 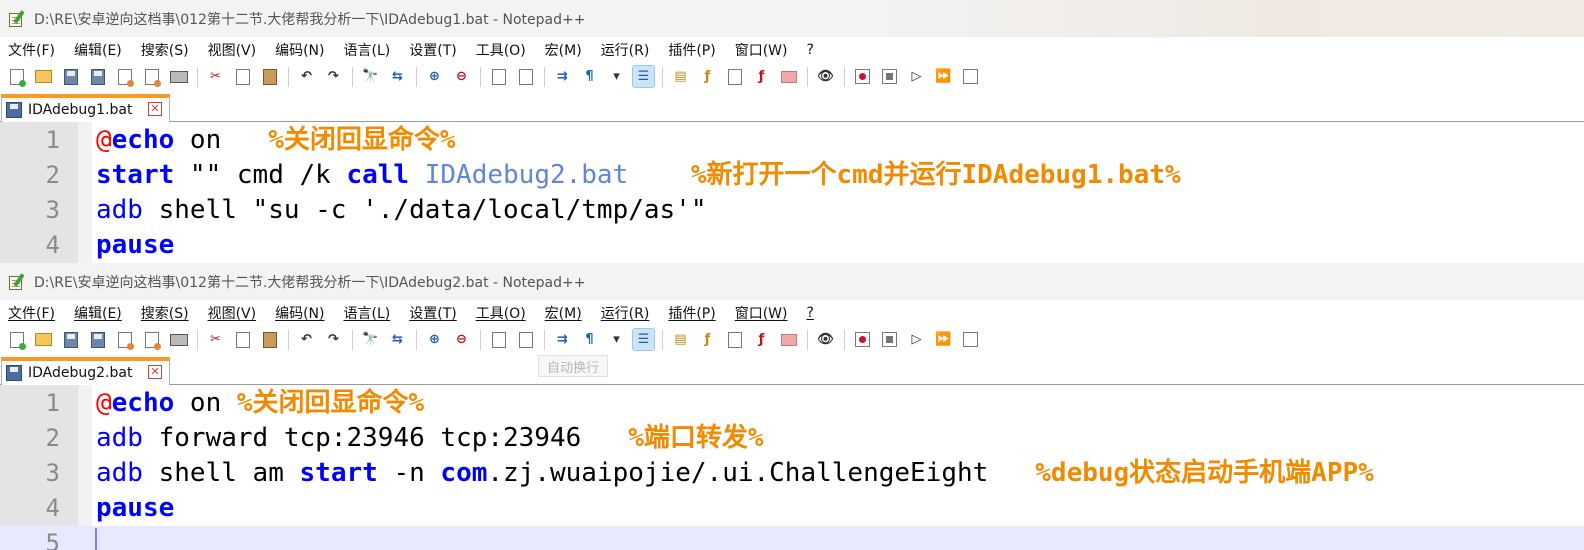 What do you see at coordinates (707, 339) in the screenshot?
I see `function-list-icon: ƒ` at bounding box center [707, 339].